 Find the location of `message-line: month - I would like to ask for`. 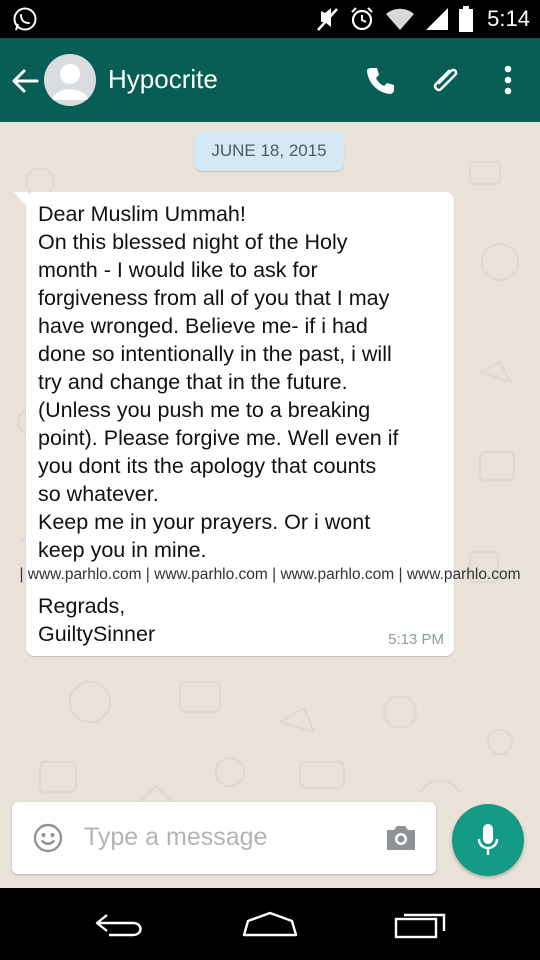

message-line: month - I would like to ask for is located at coordinates (178, 270).